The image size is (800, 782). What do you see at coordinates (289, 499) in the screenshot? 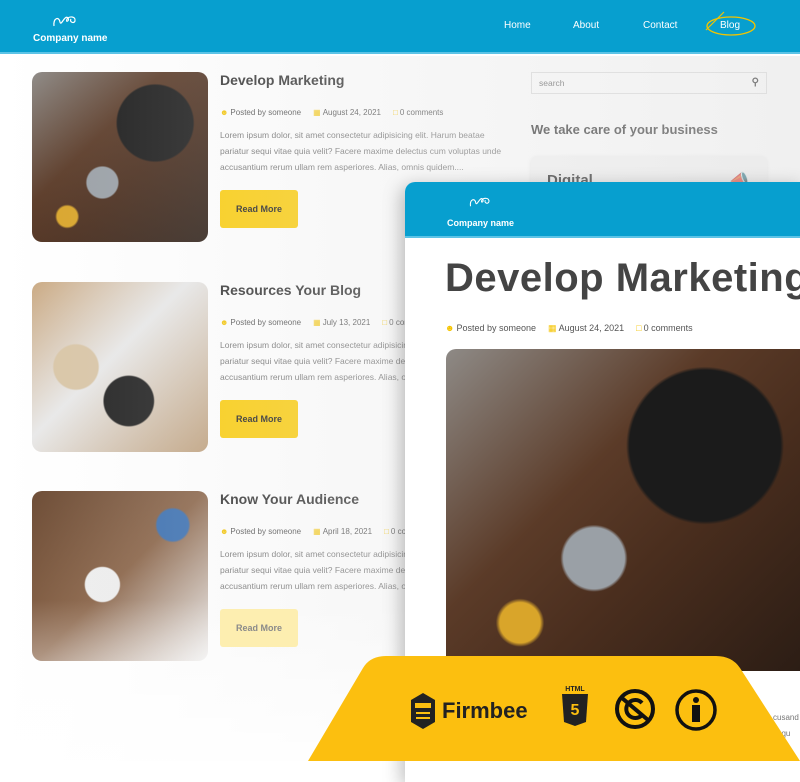
I see `post-title: Know Your Audience` at bounding box center [289, 499].